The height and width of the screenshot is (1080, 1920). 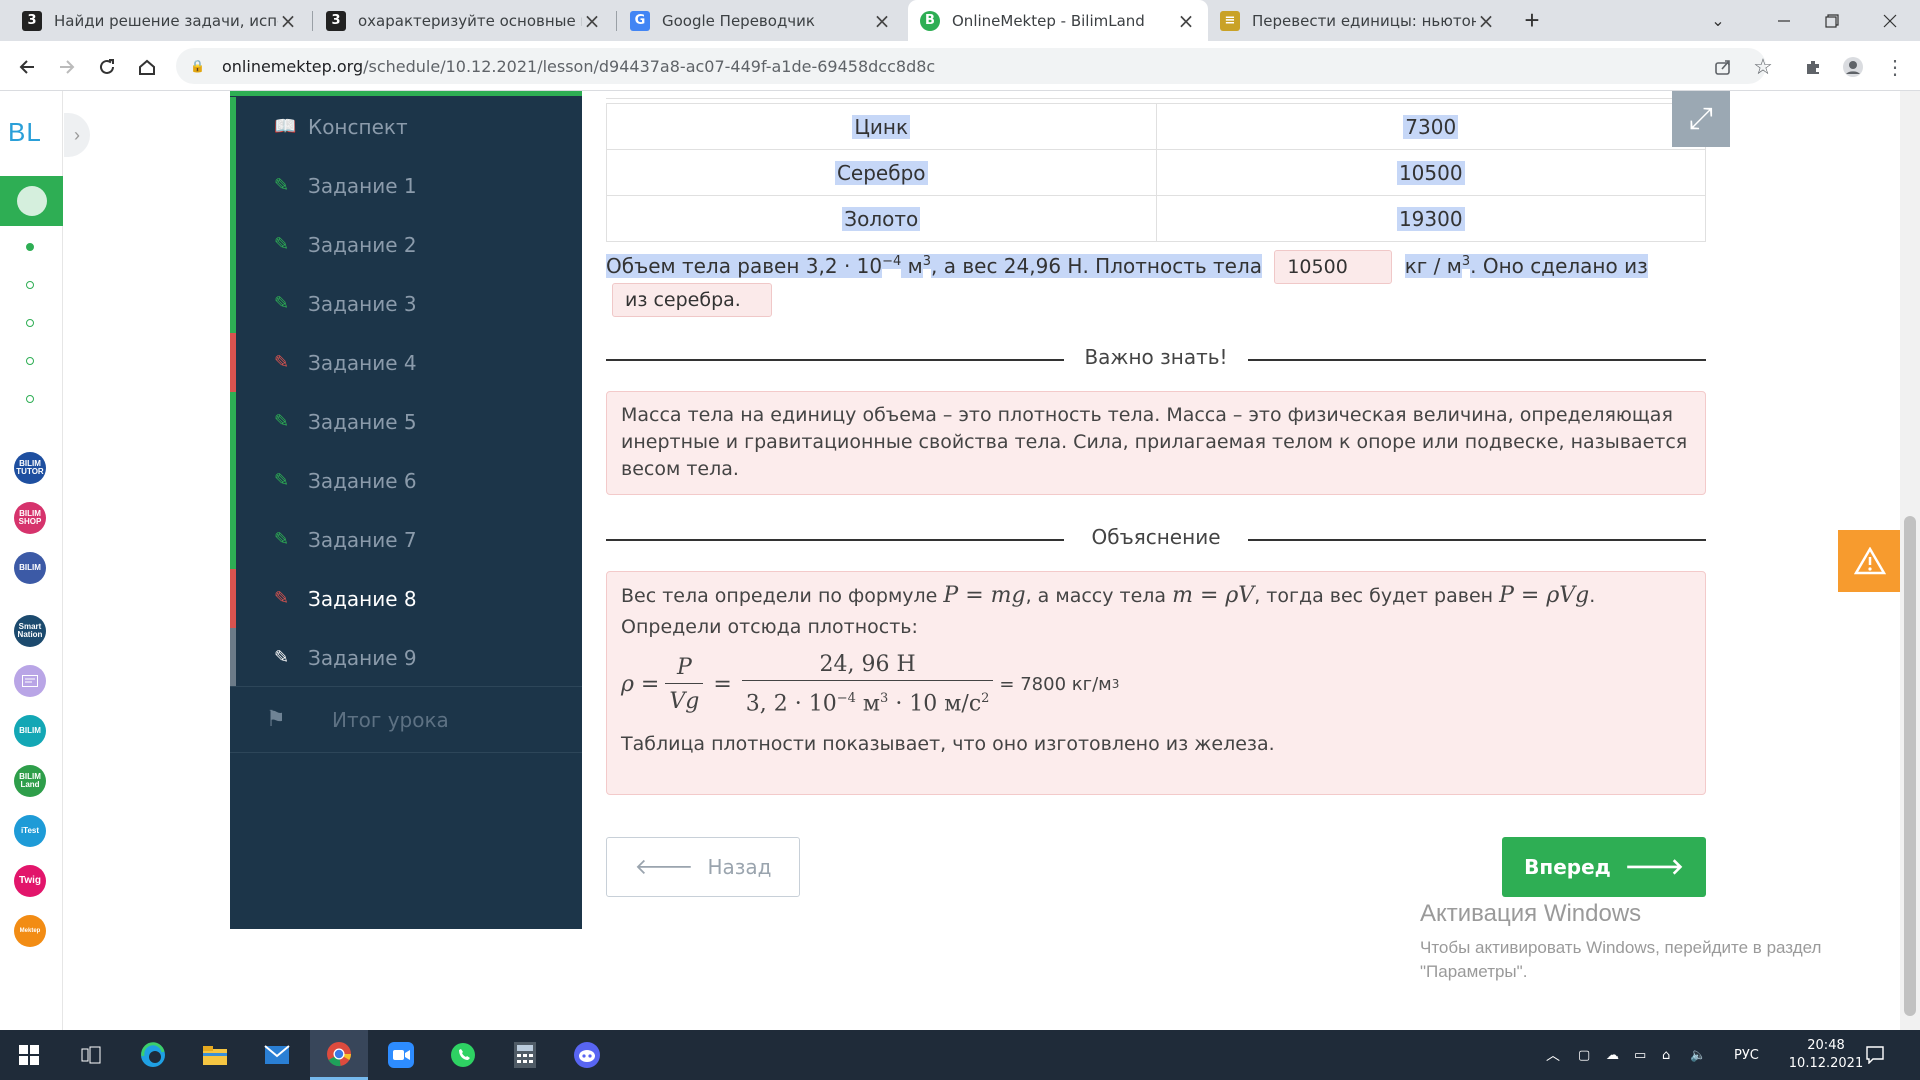 What do you see at coordinates (32, 20) in the screenshot?
I see `brainly-favicon-icon: 3` at bounding box center [32, 20].